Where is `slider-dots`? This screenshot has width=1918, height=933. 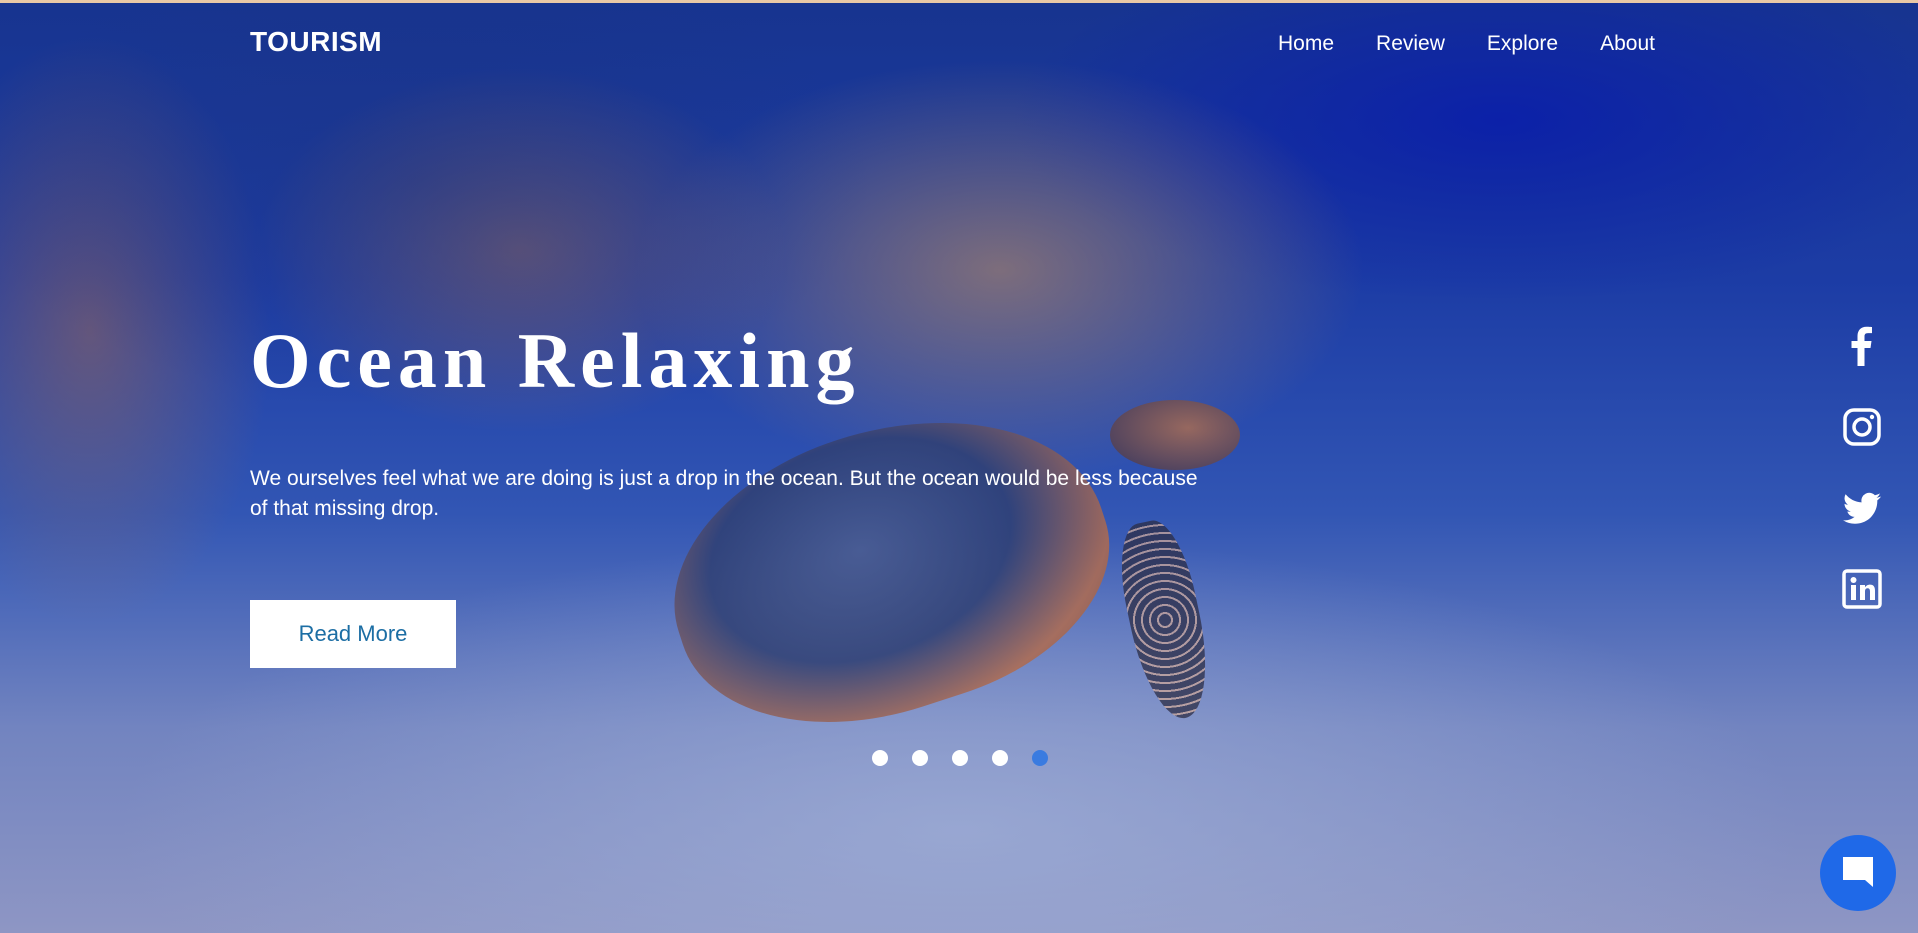 slider-dots is located at coordinates (960, 758).